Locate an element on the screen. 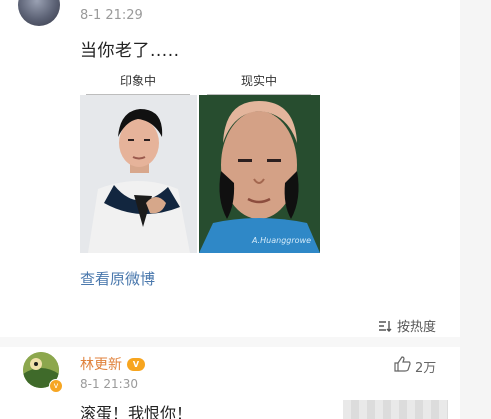 This screenshot has height=419, width=491. verified-icon: v is located at coordinates (56, 386).